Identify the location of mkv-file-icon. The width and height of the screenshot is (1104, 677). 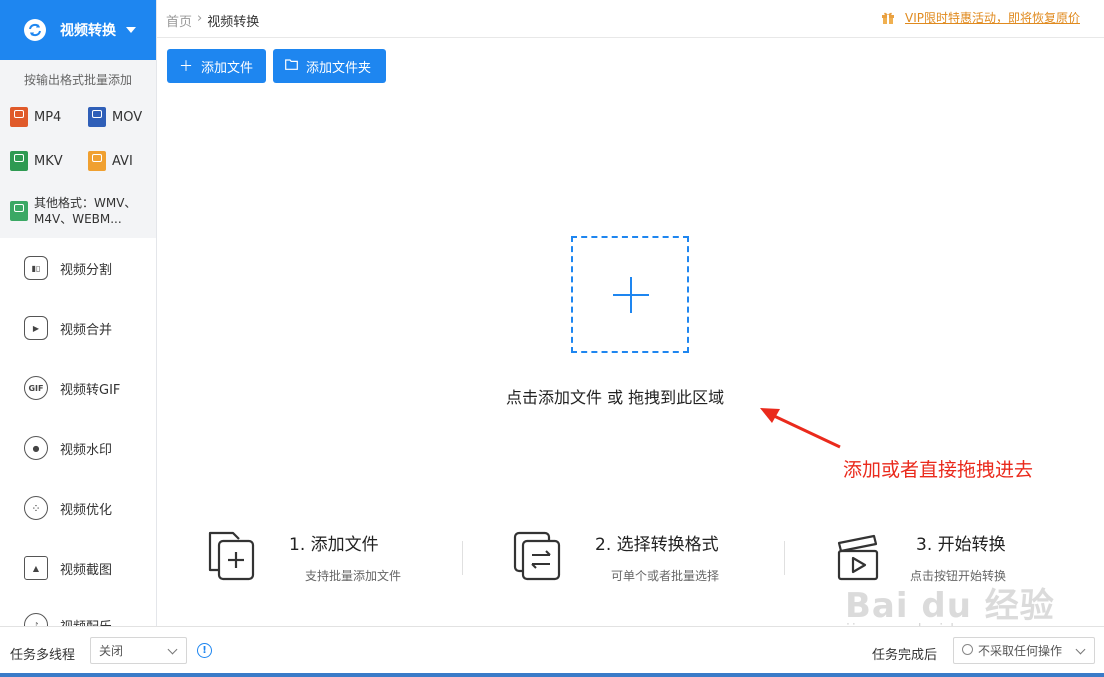
(19, 161).